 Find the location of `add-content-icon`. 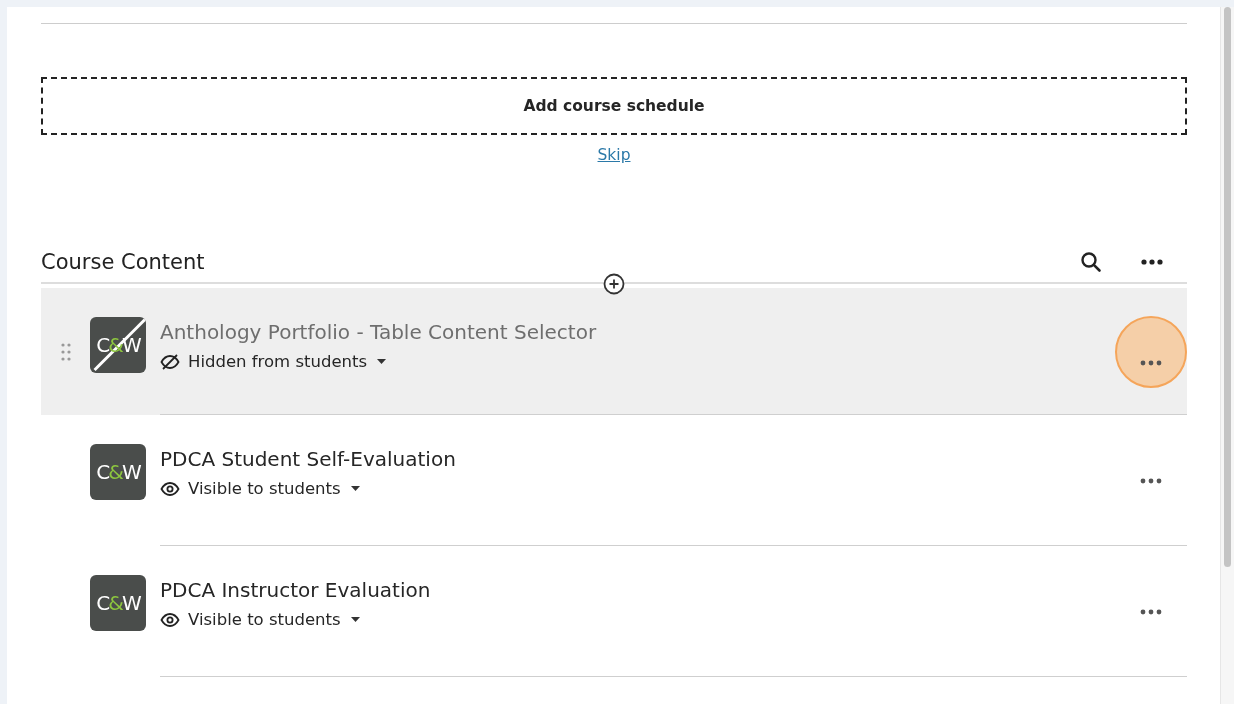

add-content-icon is located at coordinates (614, 284).